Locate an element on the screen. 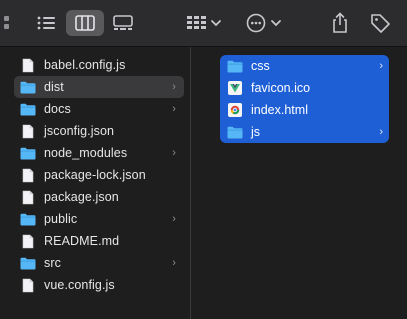 The height and width of the screenshot is (319, 407). list-item: vue.config.js is located at coordinates (99, 285).